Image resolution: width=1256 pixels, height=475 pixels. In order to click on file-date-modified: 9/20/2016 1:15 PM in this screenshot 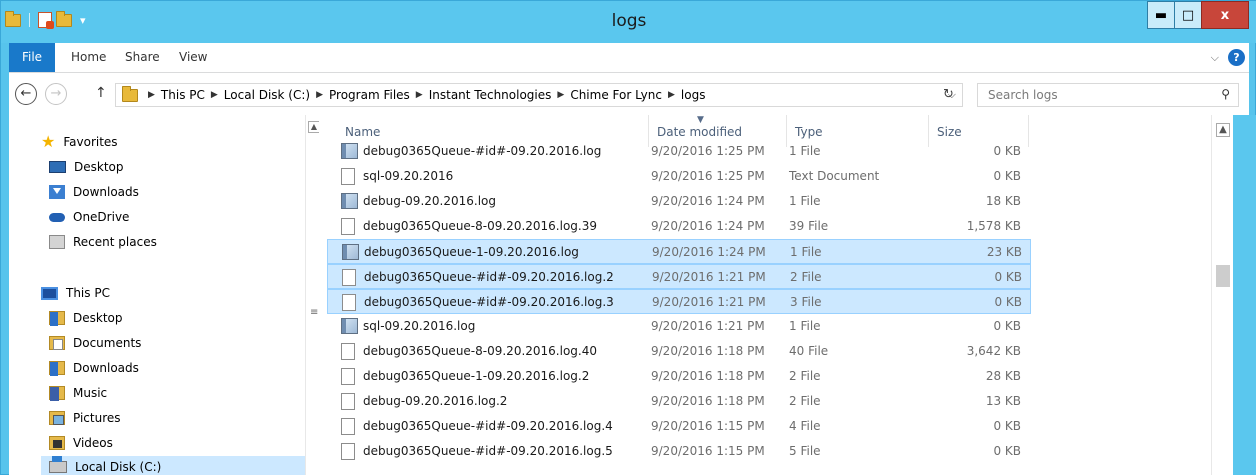, I will do `click(708, 451)`.